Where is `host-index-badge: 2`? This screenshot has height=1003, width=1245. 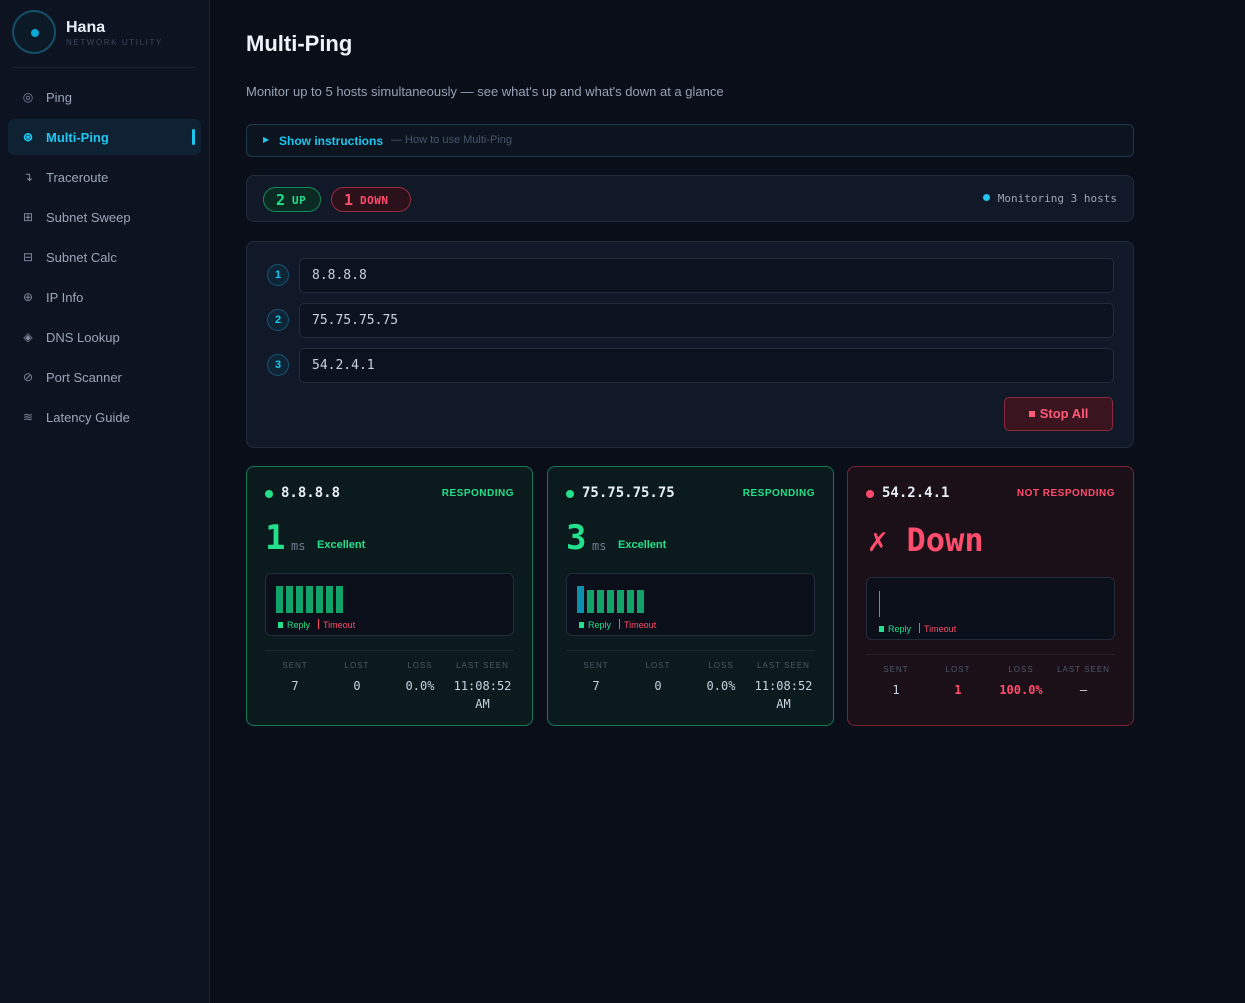 host-index-badge: 2 is located at coordinates (278, 320).